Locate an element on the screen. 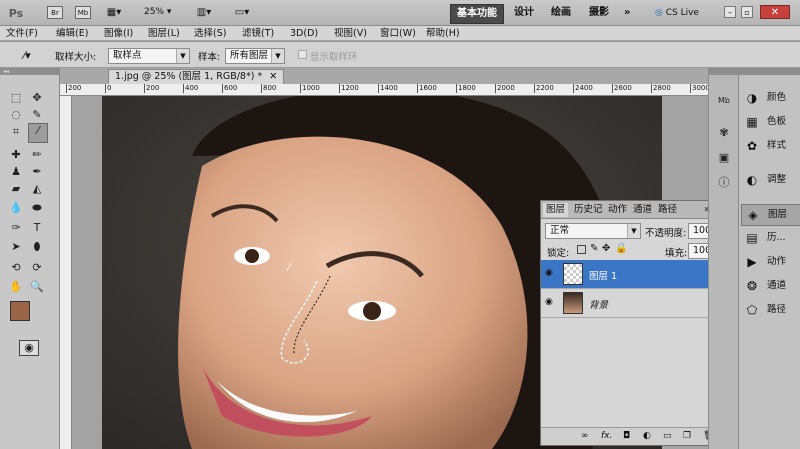 The width and height of the screenshot is (800, 449). opacity-field: 100% ▸ is located at coordinates (698, 231).